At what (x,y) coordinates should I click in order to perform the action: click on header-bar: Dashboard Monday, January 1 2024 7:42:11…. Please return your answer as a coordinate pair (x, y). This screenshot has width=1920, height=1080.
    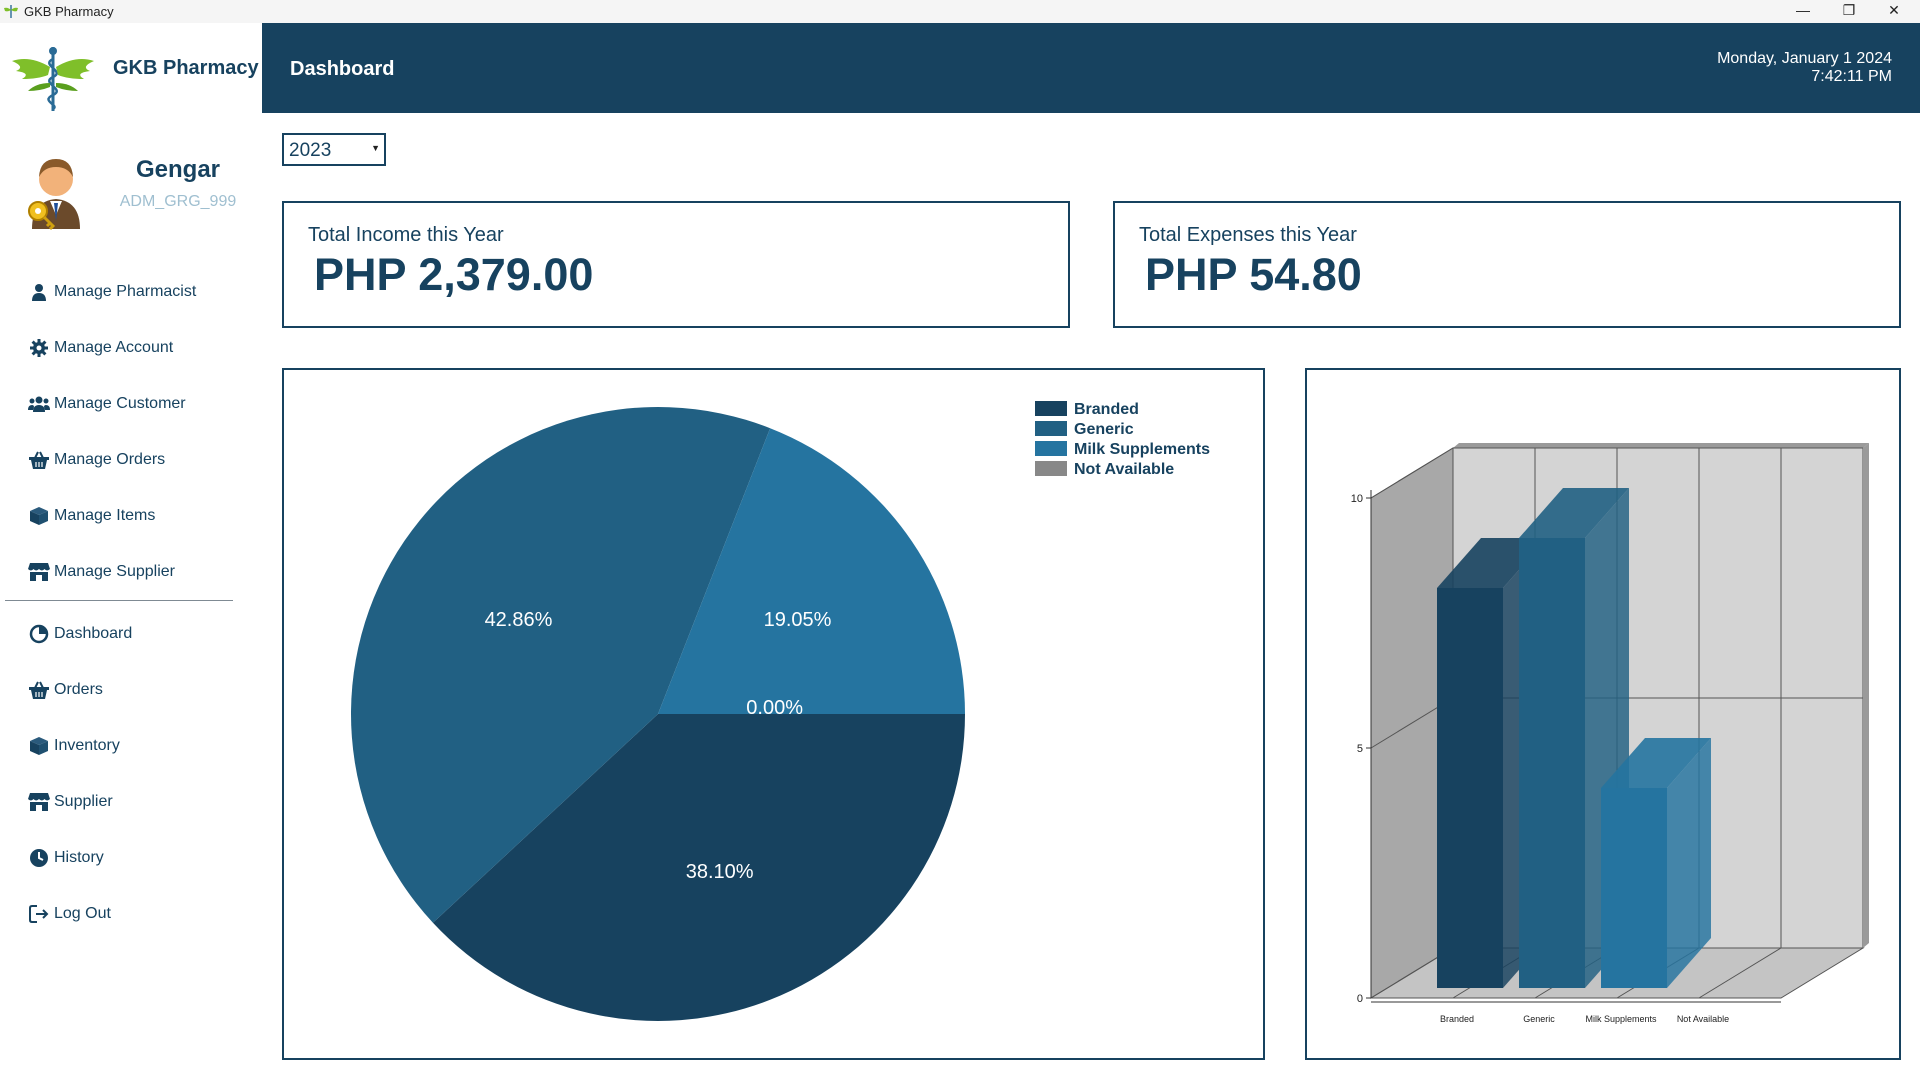
    Looking at the image, I should click on (1091, 68).